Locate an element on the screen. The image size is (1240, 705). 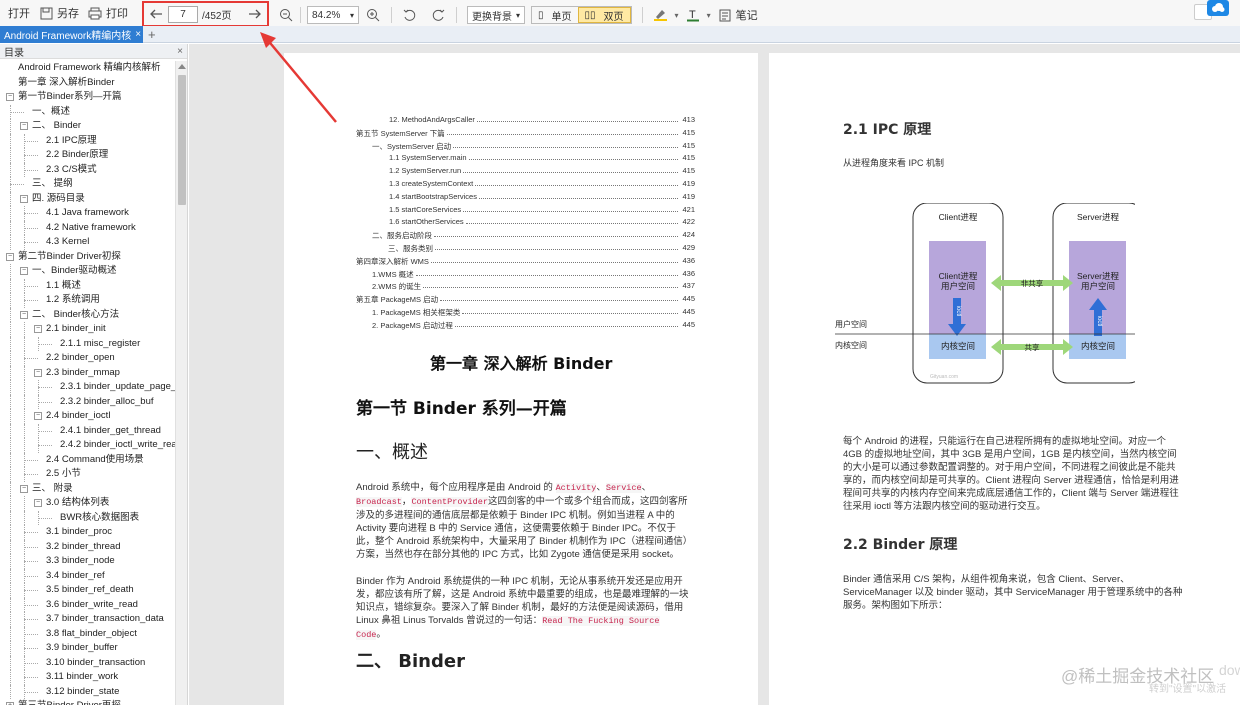
sidebar-item: 3.3 binder_node is located at coordinates (87, 561).